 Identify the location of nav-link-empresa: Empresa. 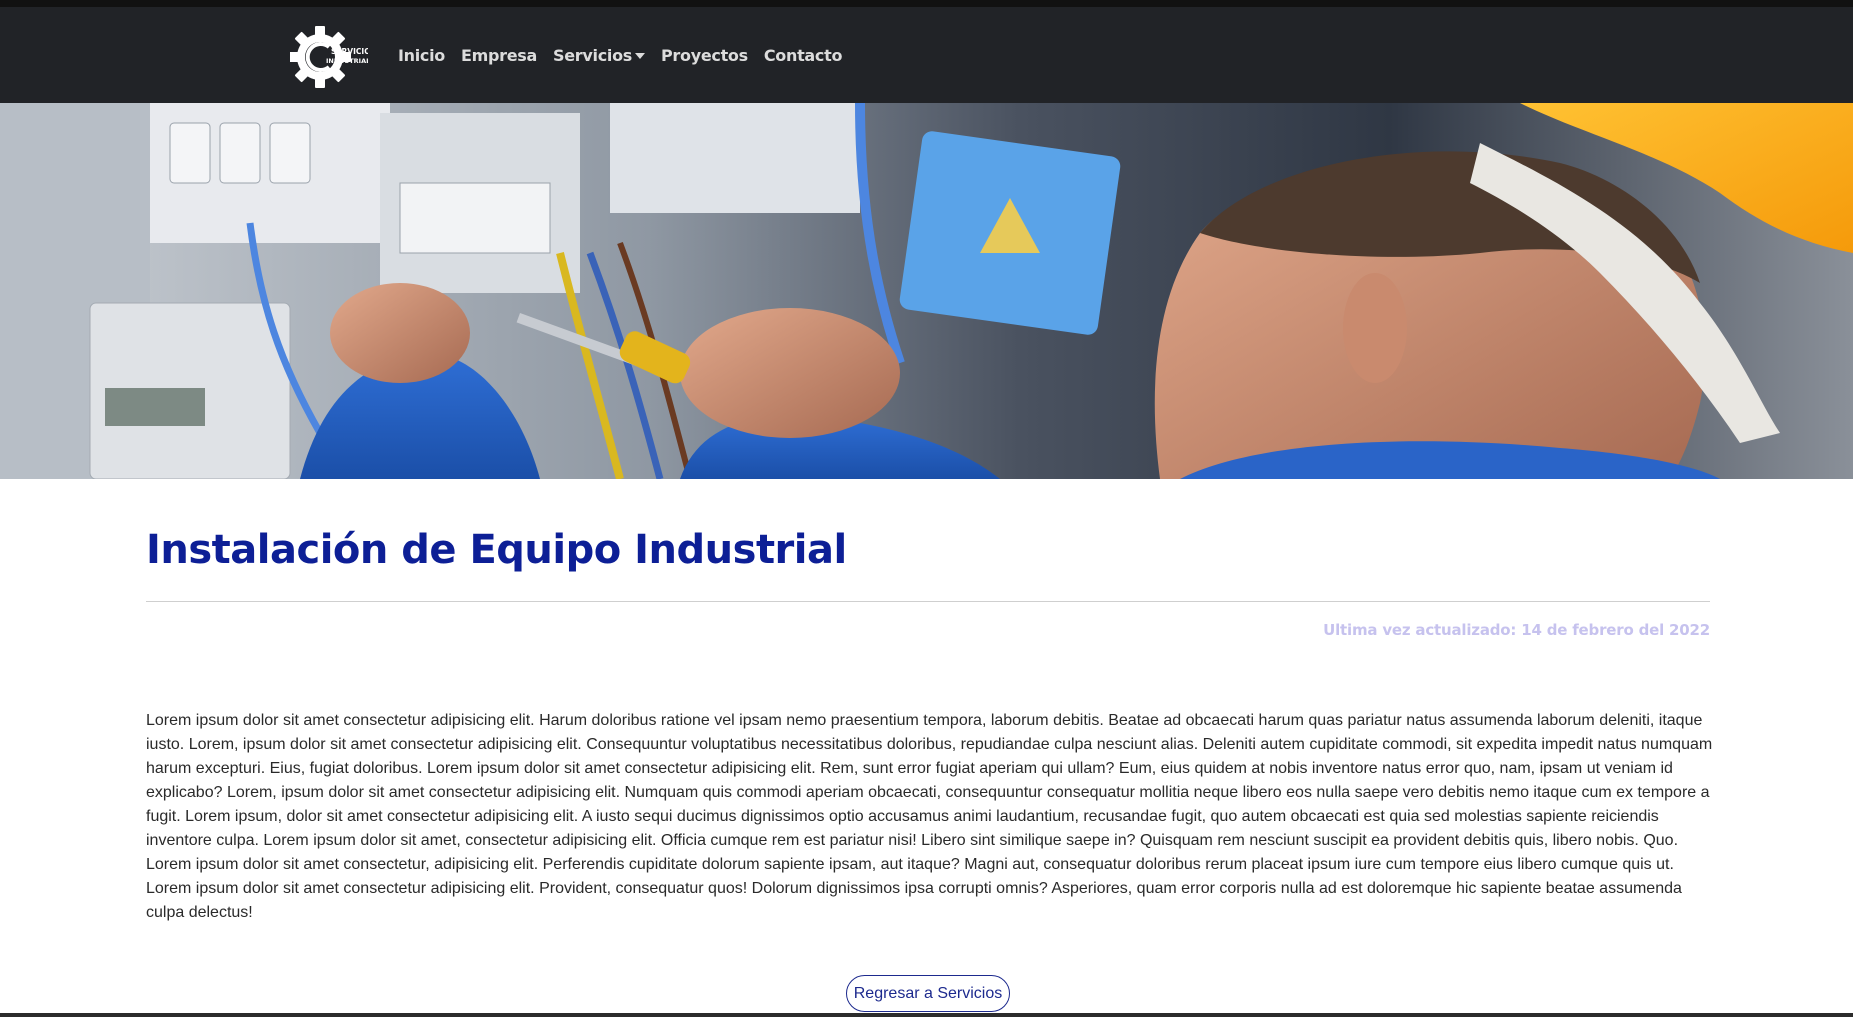
(499, 55).